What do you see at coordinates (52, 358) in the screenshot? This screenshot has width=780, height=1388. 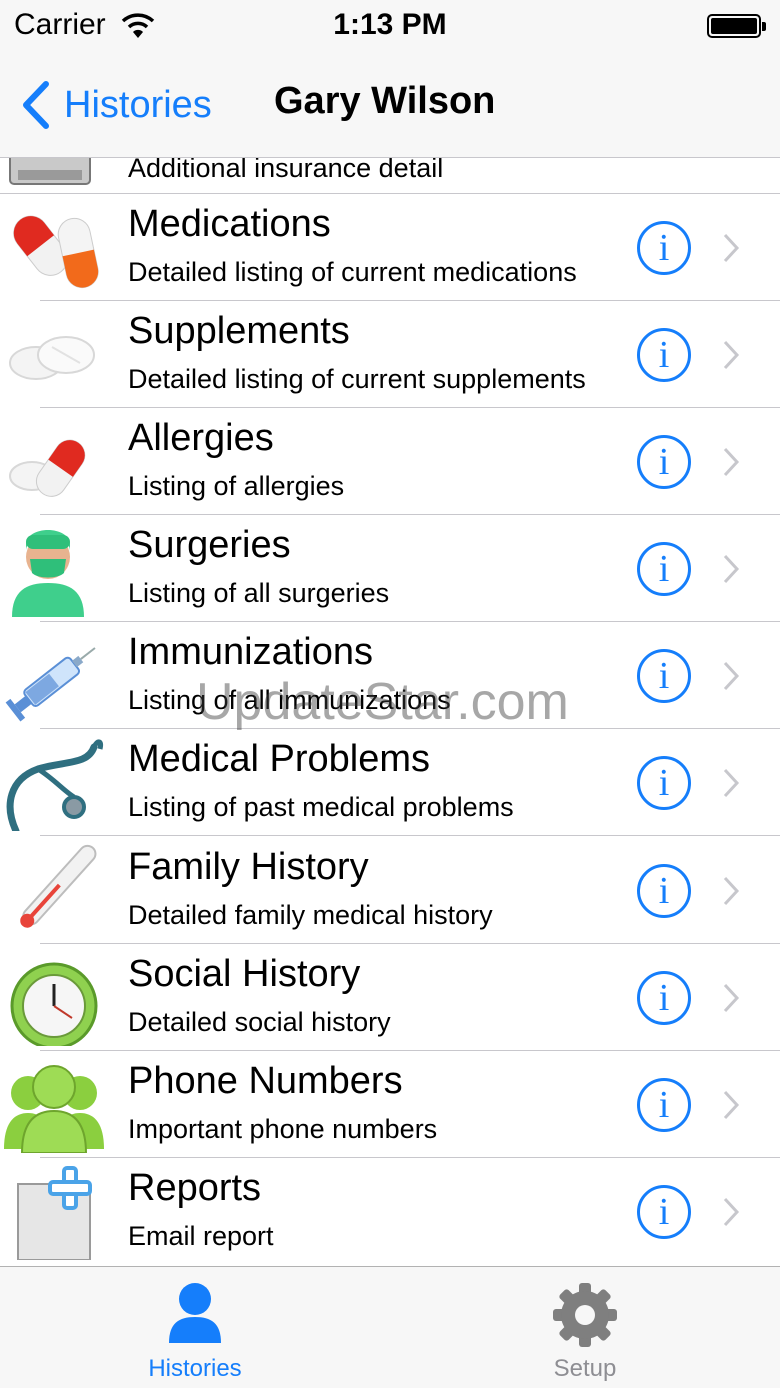 I see `supplement-tablets-icon` at bounding box center [52, 358].